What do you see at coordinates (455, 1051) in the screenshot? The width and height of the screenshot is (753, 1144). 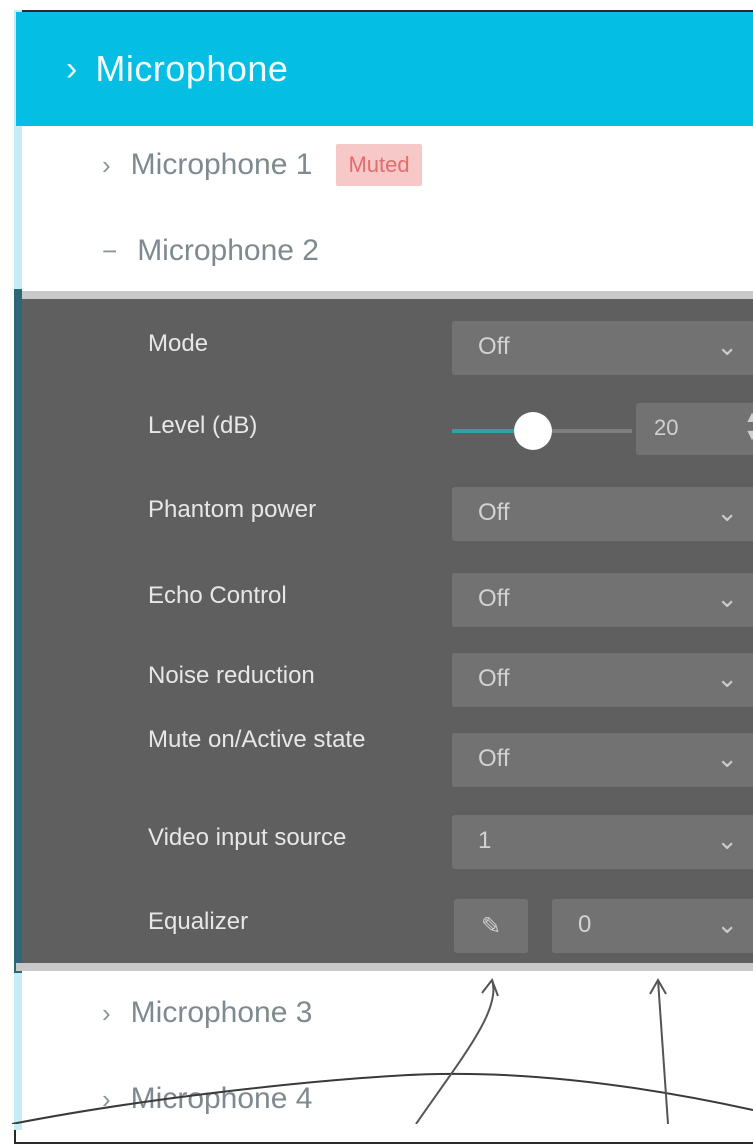 I see `pointer-arrow-edit` at bounding box center [455, 1051].